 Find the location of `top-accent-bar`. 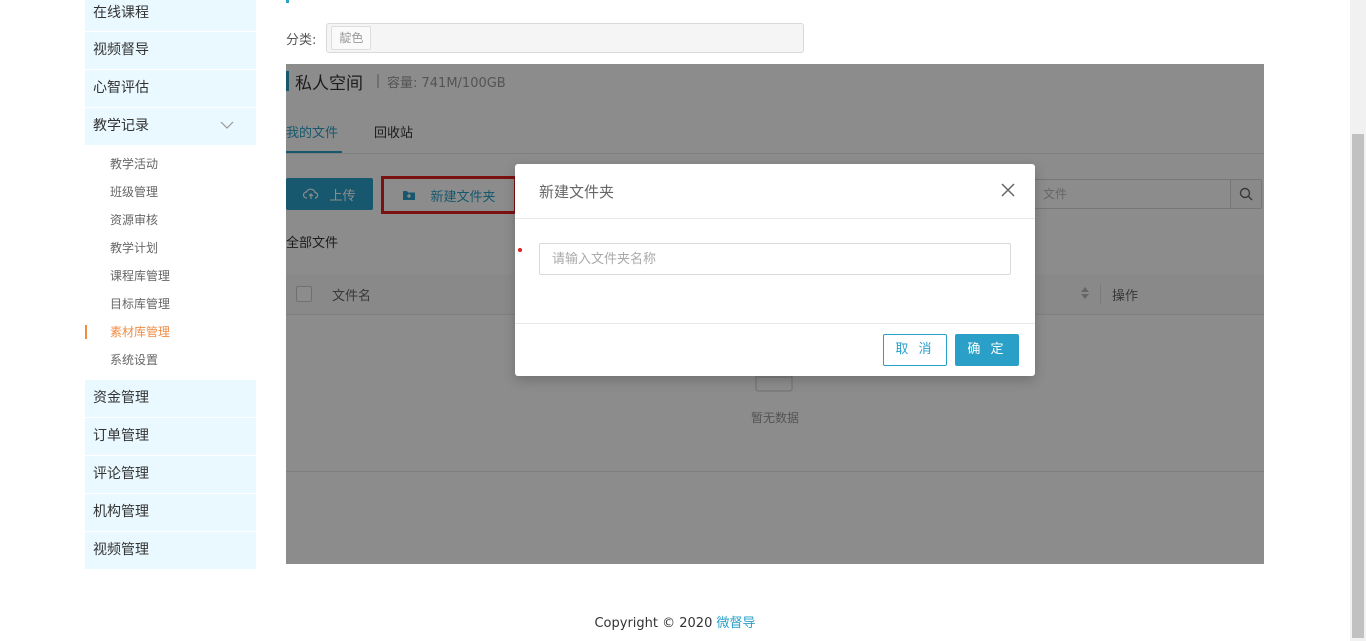

top-accent-bar is located at coordinates (287, 1).